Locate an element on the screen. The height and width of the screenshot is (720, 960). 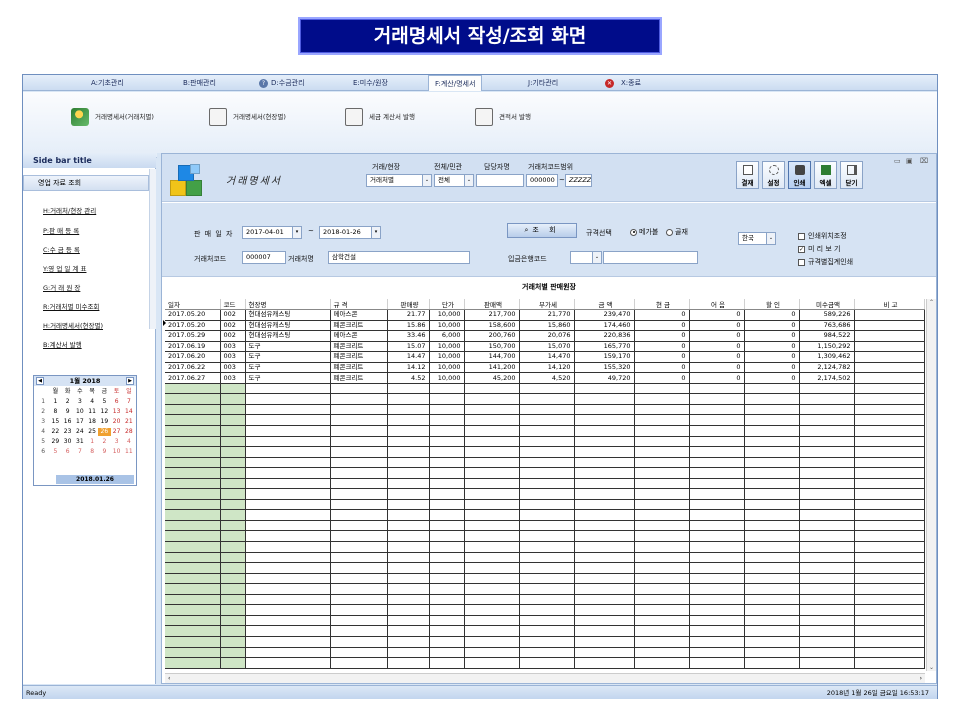
scroll-left-icon: ‹ is located at coordinates (169, 678).